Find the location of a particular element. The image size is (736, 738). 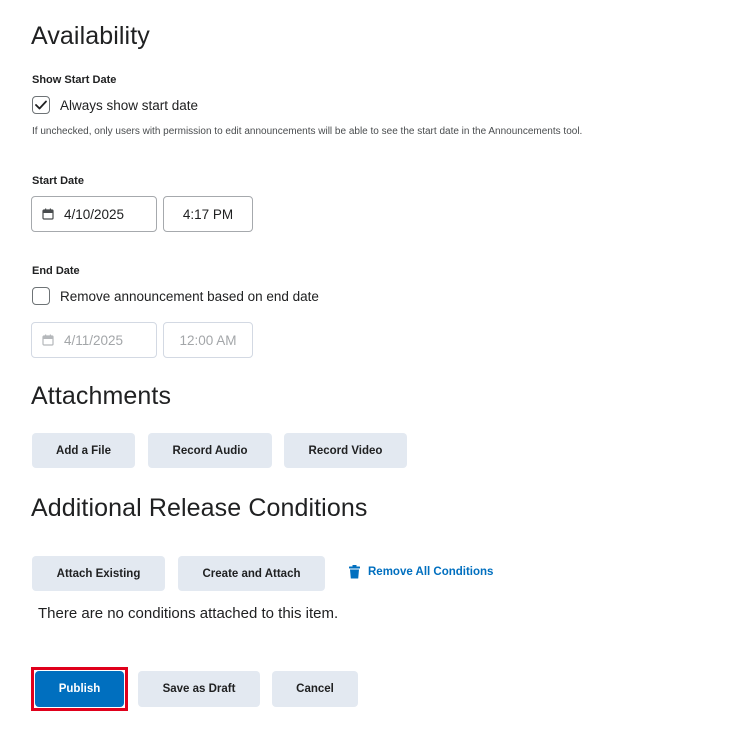

create-and-attach-button: Create and Attach is located at coordinates (251, 573).